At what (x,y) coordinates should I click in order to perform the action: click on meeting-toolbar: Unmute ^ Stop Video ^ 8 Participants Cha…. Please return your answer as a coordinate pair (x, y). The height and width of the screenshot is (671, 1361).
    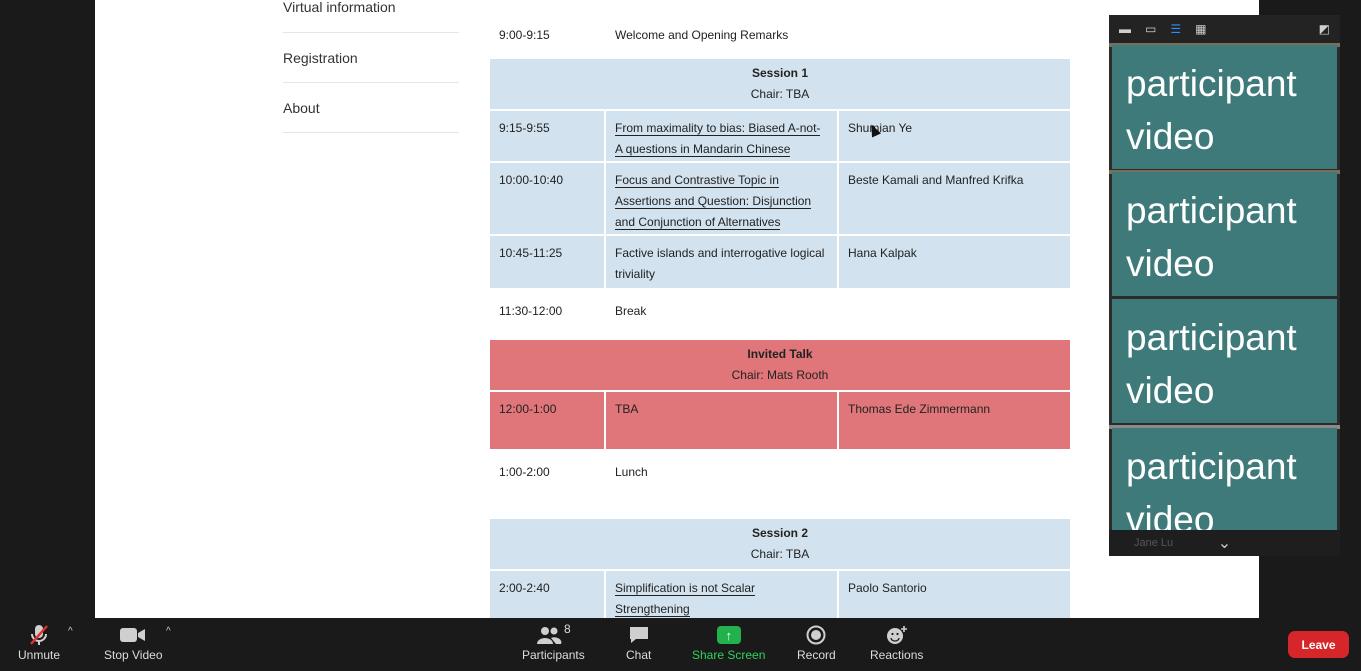
    Looking at the image, I should click on (680, 644).